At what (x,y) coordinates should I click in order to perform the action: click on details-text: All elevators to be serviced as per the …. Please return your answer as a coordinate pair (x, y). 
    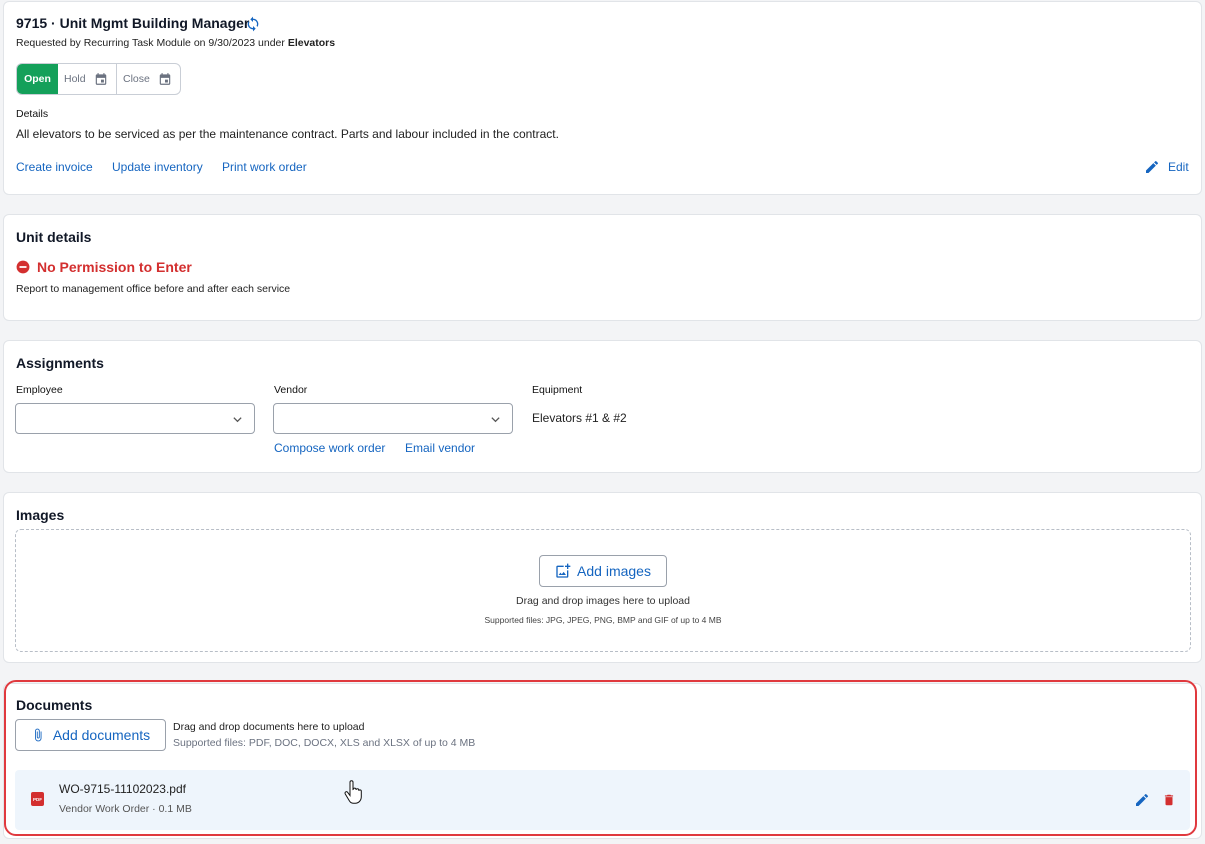
    Looking at the image, I should click on (287, 134).